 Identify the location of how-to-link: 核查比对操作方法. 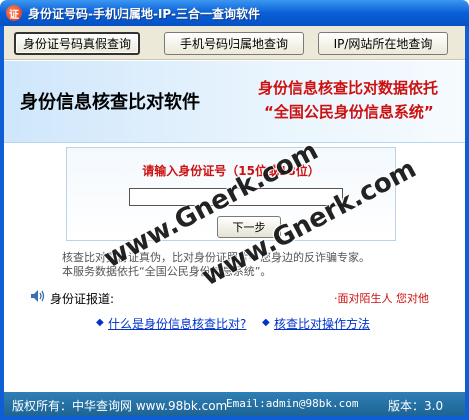
(322, 323).